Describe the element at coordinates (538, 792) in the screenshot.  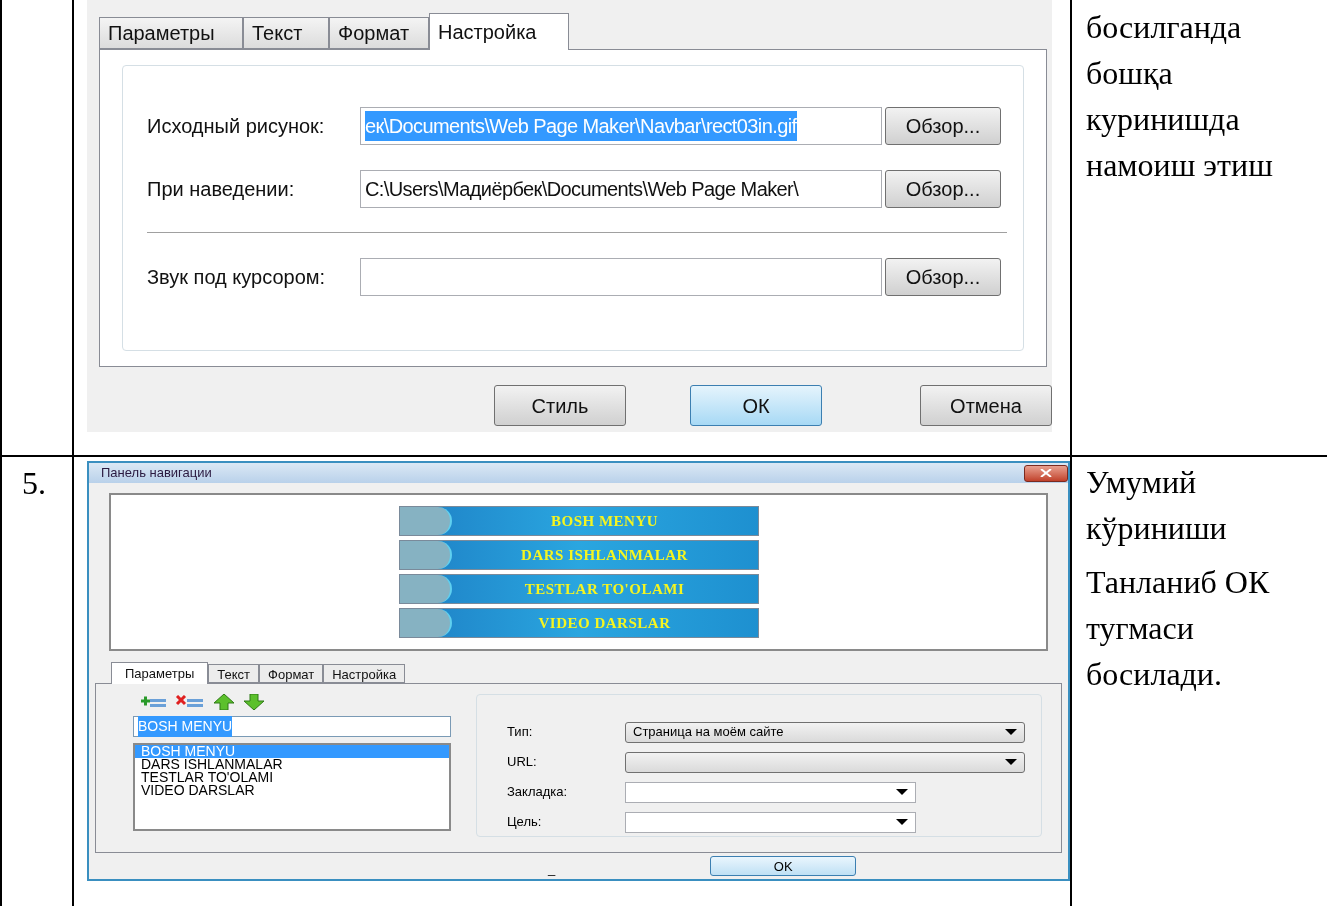
I see `field-label: Закладка:` at that location.